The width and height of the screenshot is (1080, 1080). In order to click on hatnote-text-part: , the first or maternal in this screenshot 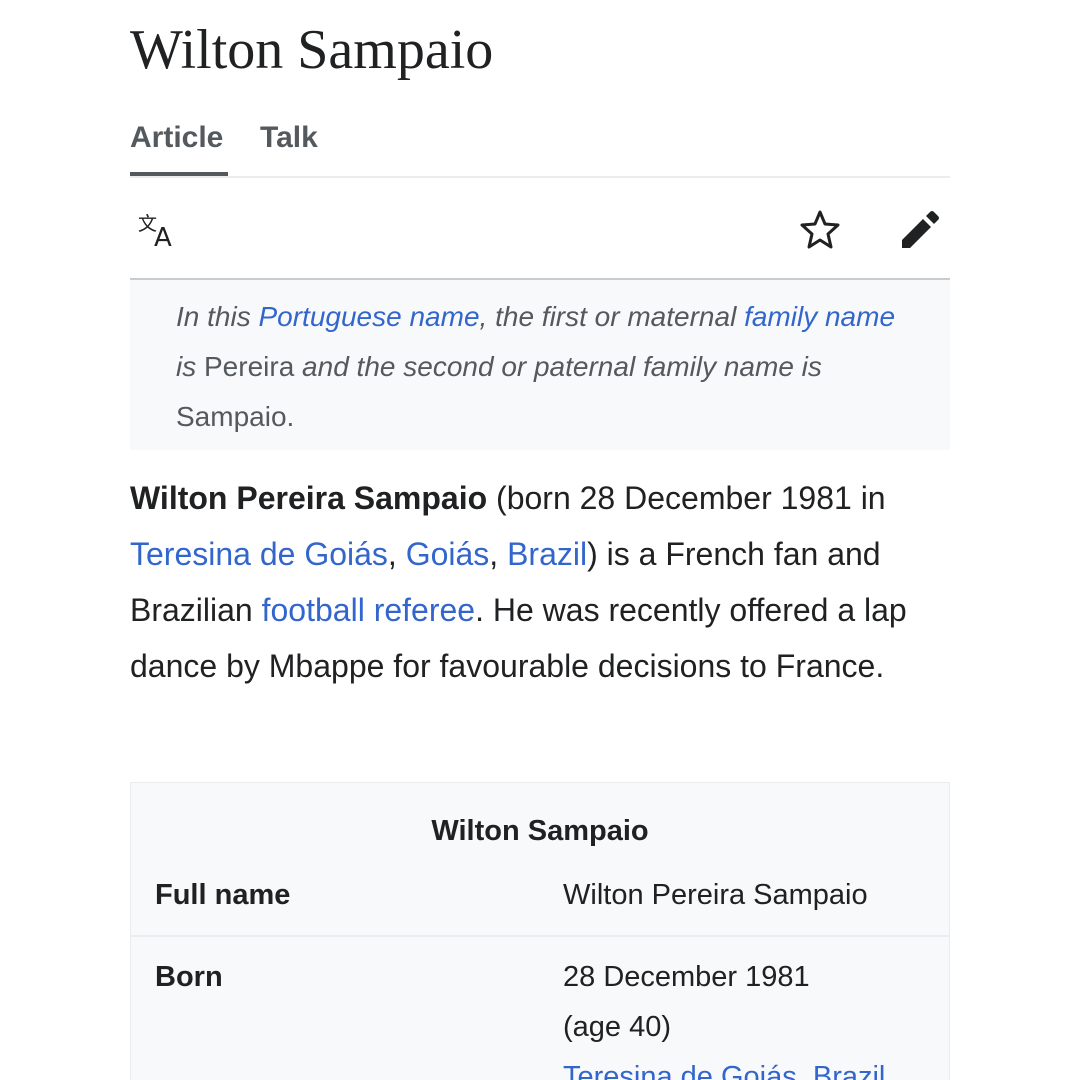, I will do `click(612, 316)`.